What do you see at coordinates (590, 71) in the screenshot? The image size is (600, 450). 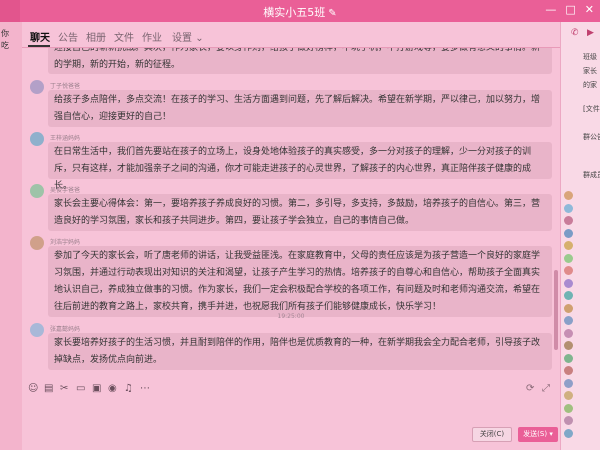 I see `panel-text: 家长` at bounding box center [590, 71].